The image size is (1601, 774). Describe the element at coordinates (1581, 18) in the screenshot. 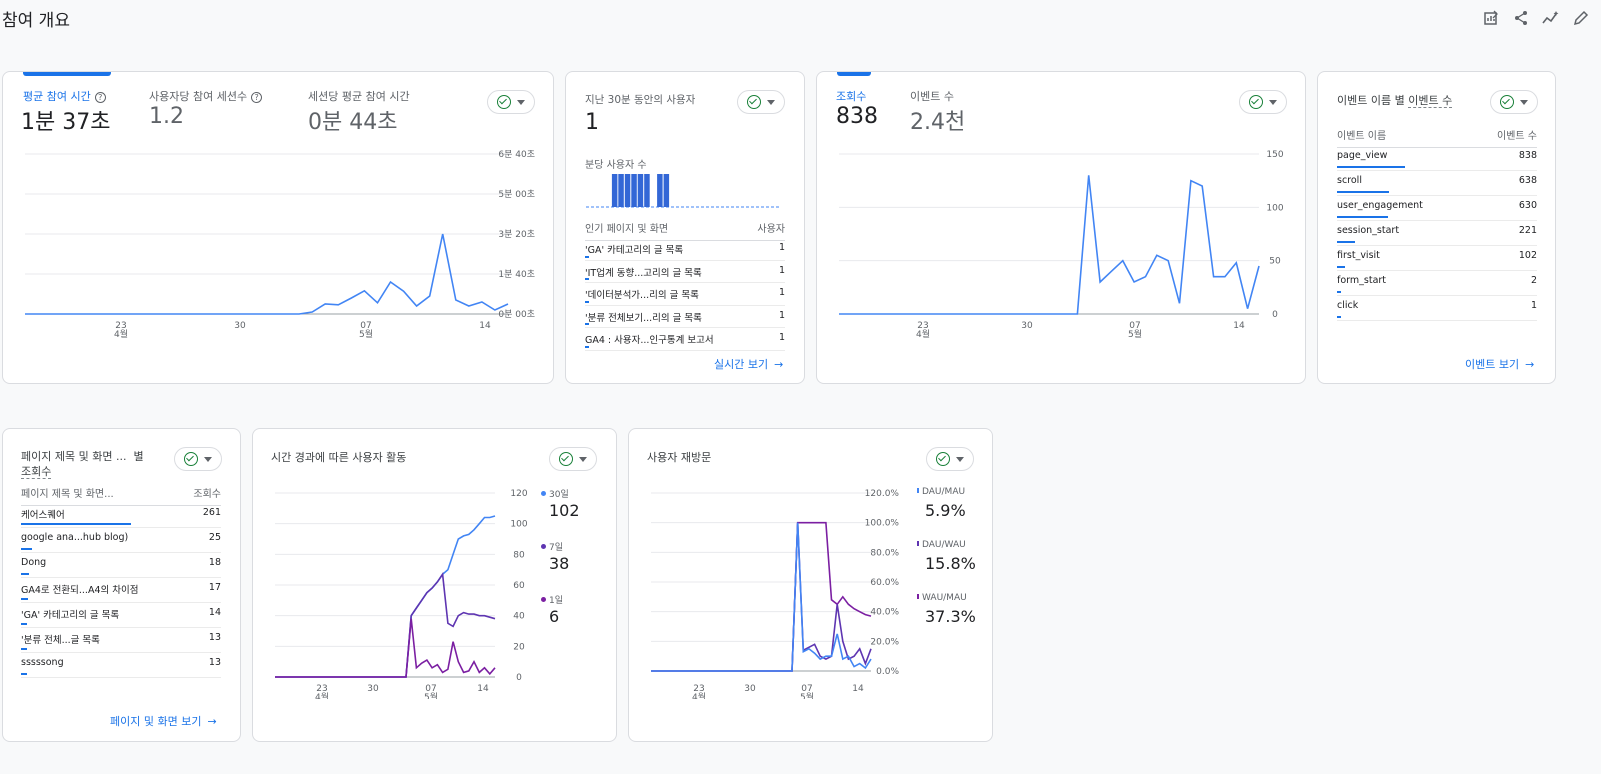

I see `edit-icon` at that location.